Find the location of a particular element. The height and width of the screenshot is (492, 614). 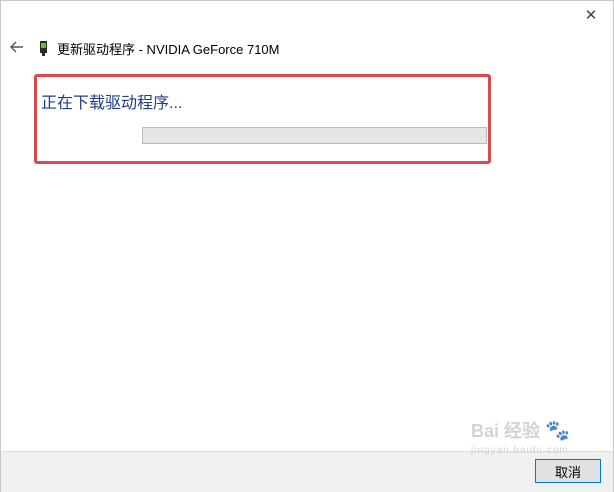

watermark-text: Bai 经验 is located at coordinates (506, 431).